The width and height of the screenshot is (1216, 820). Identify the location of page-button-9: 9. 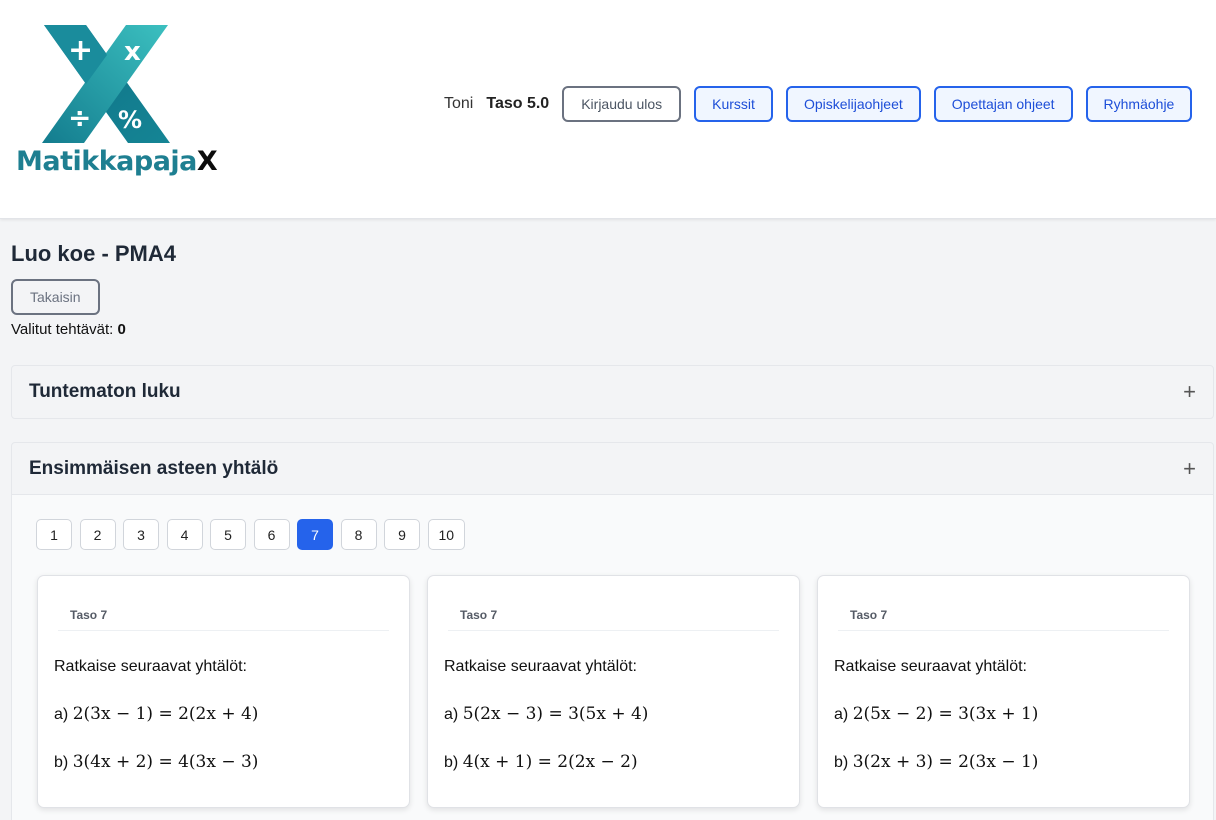
(402, 534).